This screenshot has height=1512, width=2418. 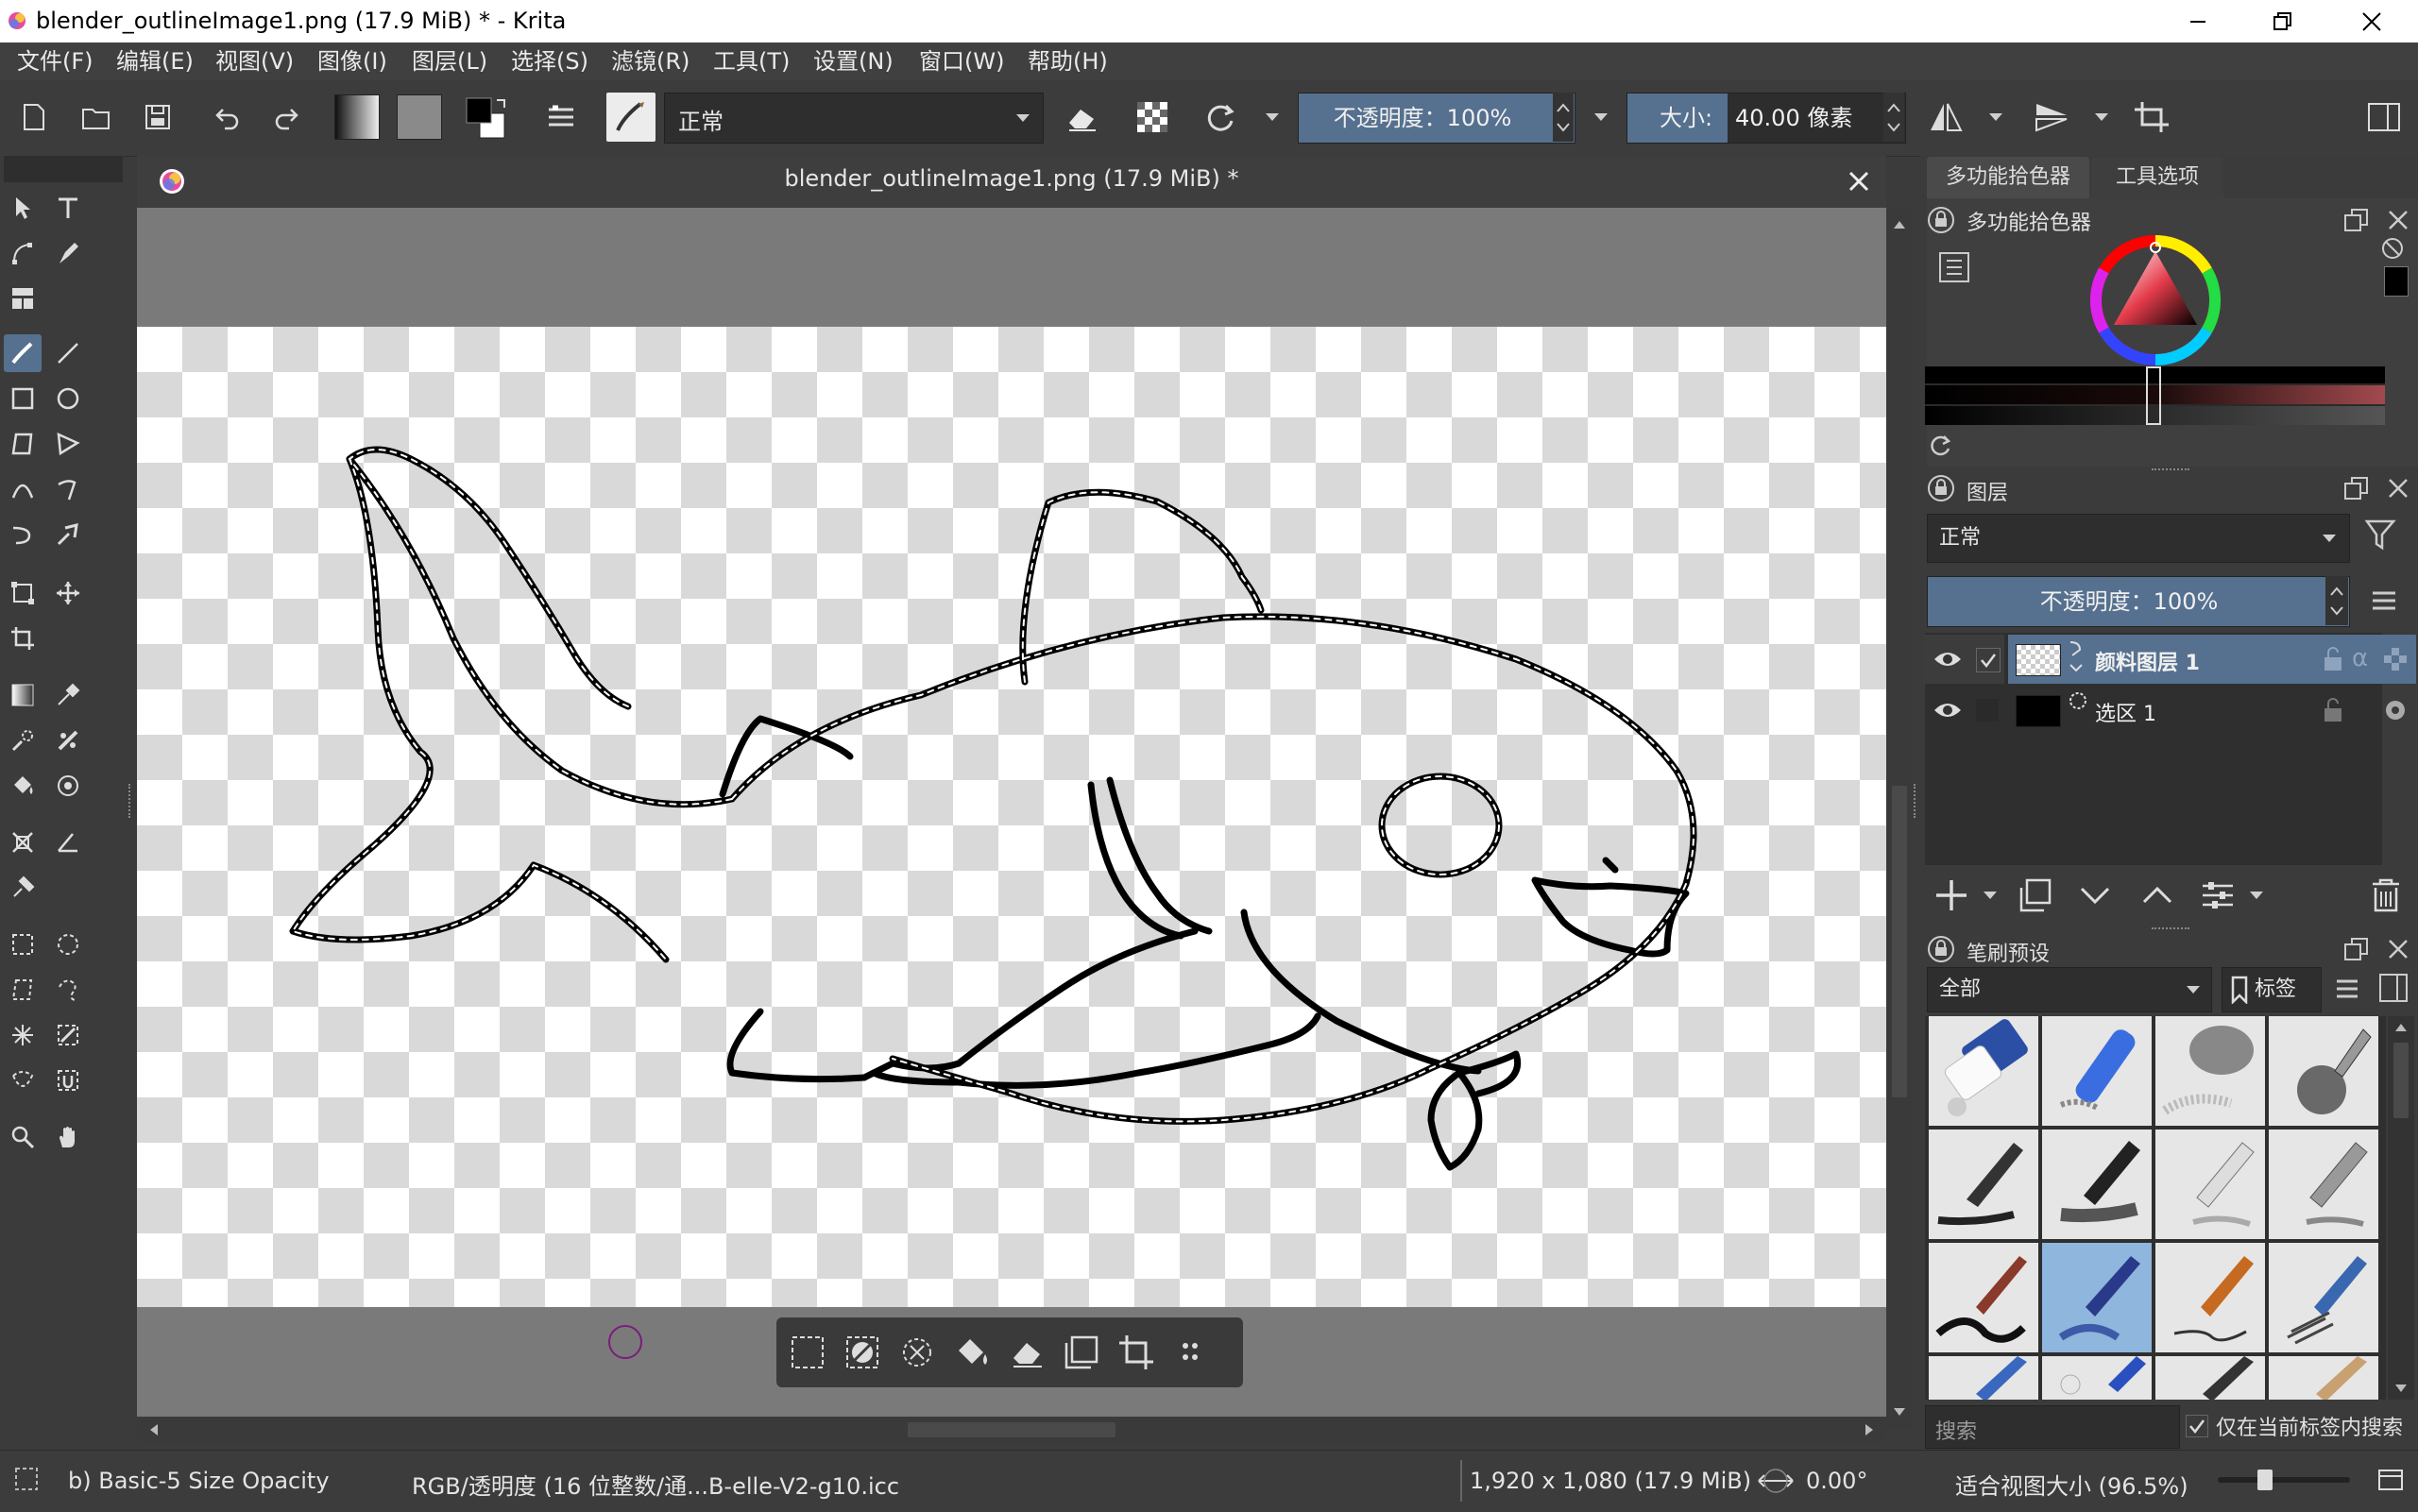 I want to click on mirror-vertical-icon, so click(x=2052, y=117).